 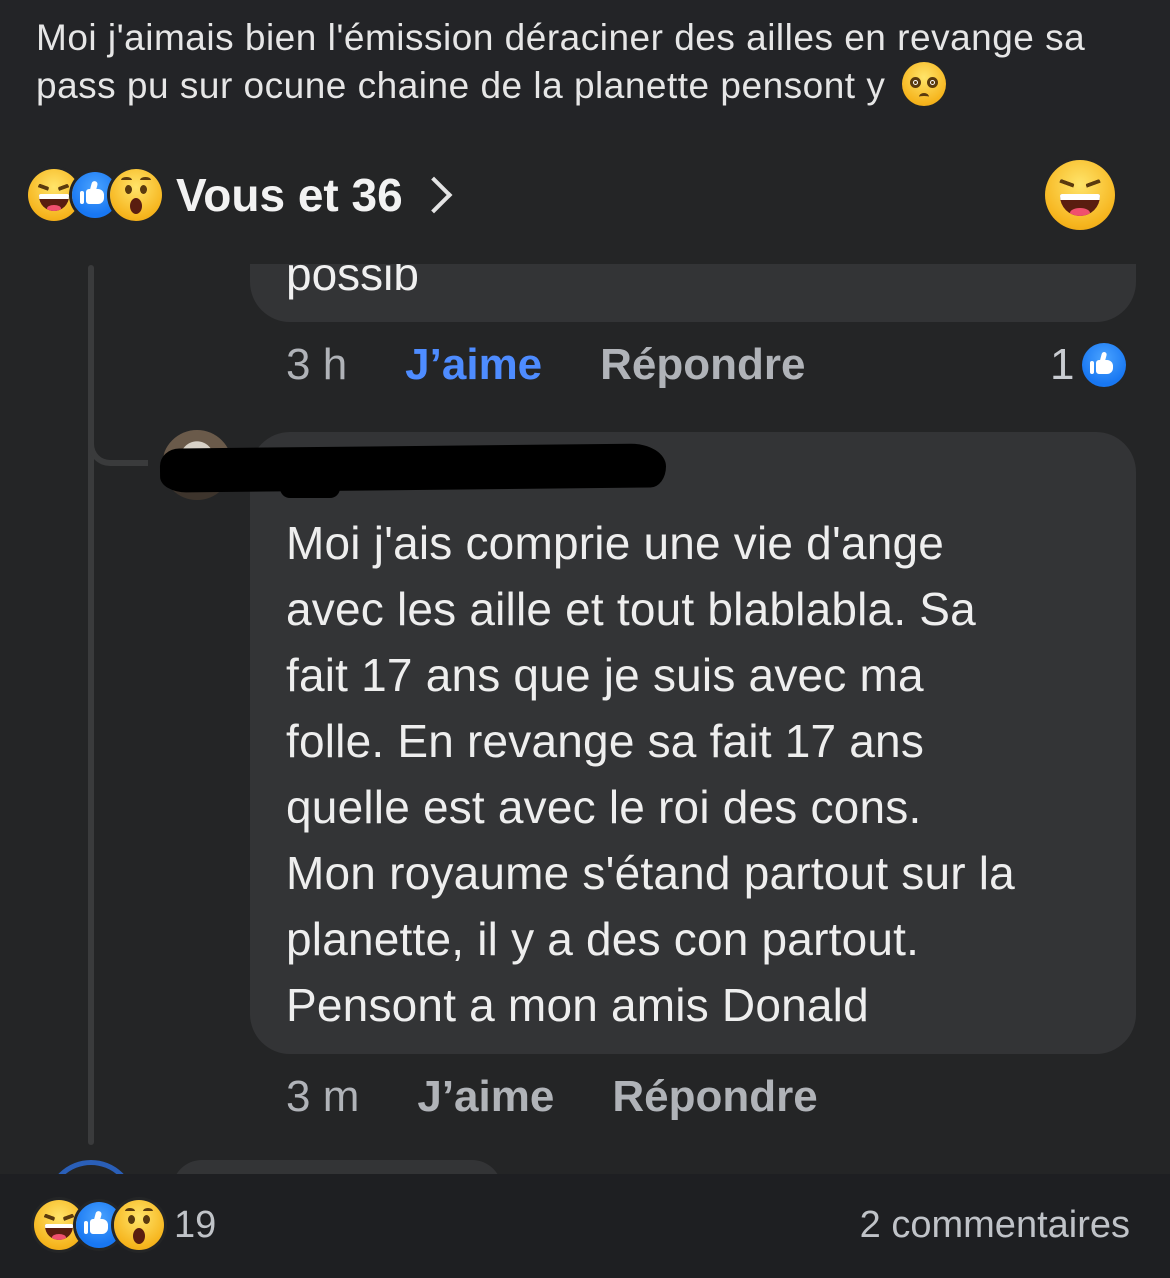 What do you see at coordinates (605, 675) in the screenshot?
I see `comment-line: fait 17 ans que je suis avec ma` at bounding box center [605, 675].